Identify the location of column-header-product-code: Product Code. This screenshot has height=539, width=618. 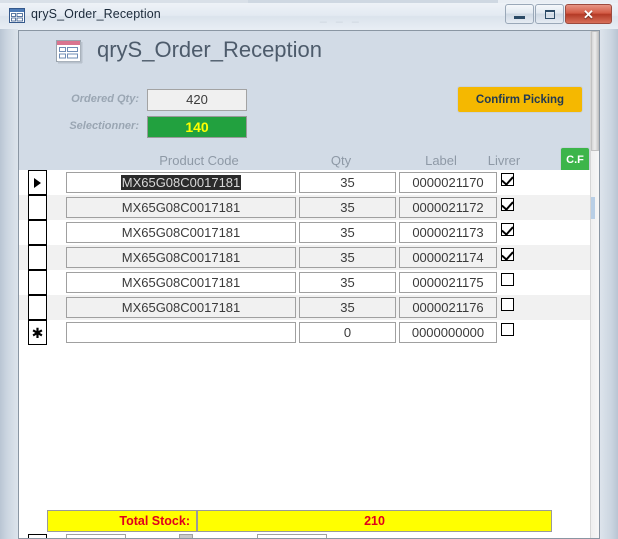
(199, 160).